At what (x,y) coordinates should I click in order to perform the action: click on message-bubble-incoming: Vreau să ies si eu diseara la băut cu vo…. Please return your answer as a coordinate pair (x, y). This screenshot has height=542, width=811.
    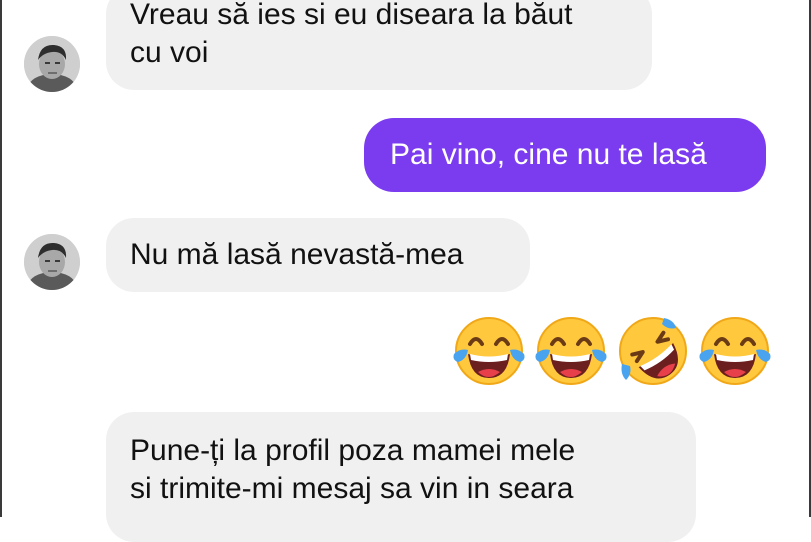
    Looking at the image, I should click on (379, 45).